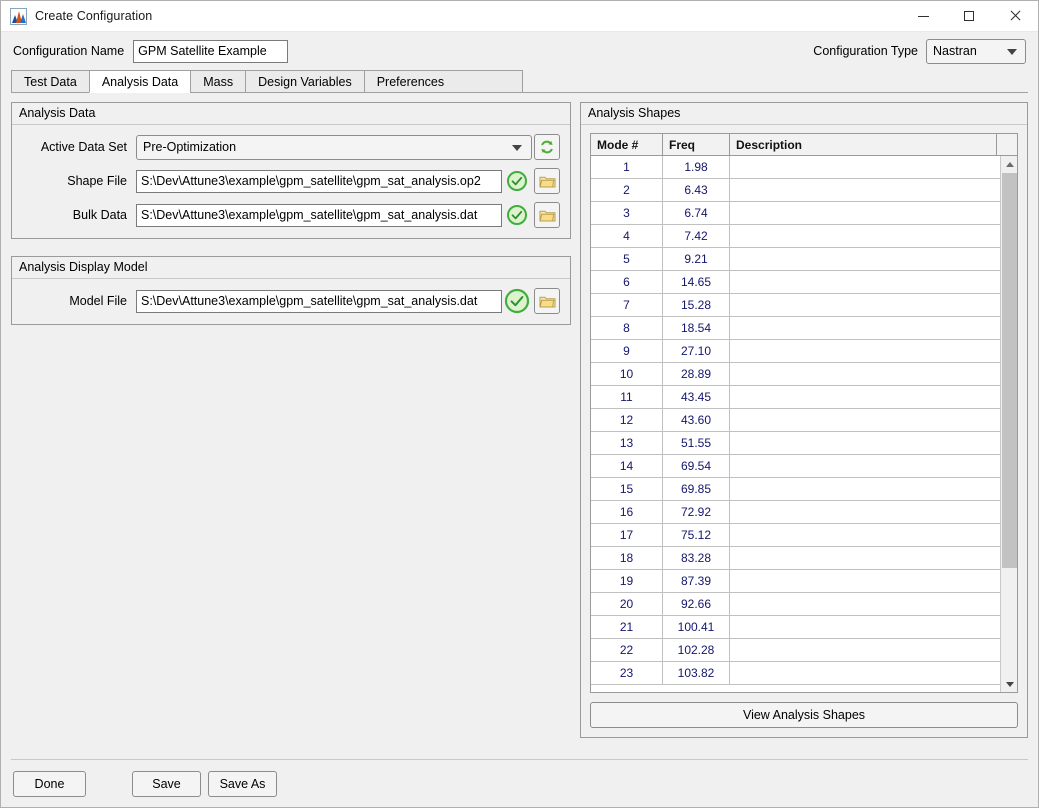 Image resolution: width=1039 pixels, height=808 pixels. Describe the element at coordinates (627, 489) in the screenshot. I see `cell-mode: 15` at that location.